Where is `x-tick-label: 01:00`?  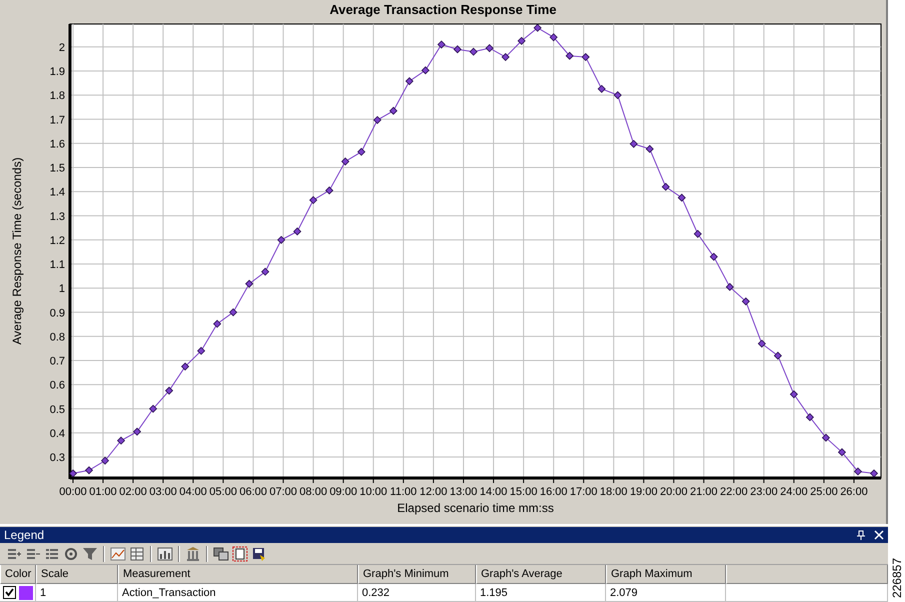
x-tick-label: 01:00 is located at coordinates (103, 492).